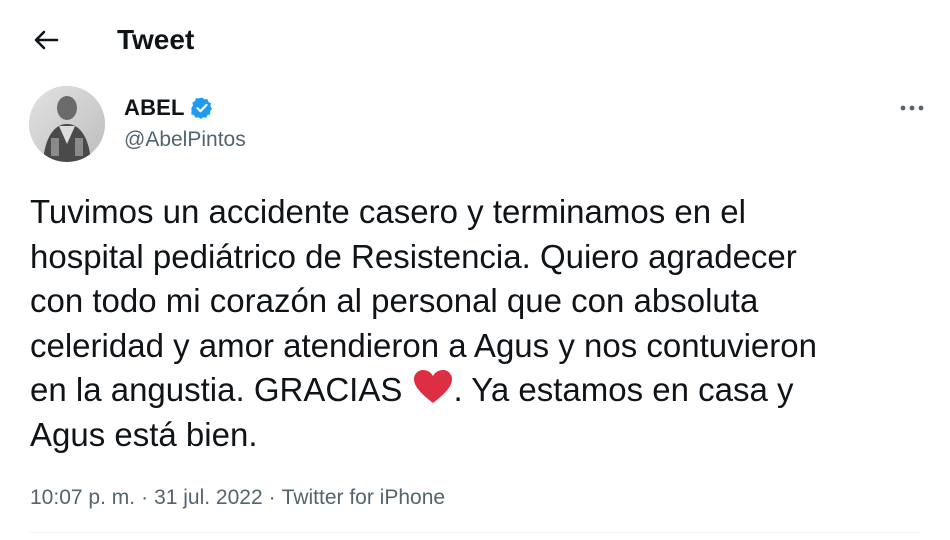  I want to click on arrow-left-icon, so click(46, 40).